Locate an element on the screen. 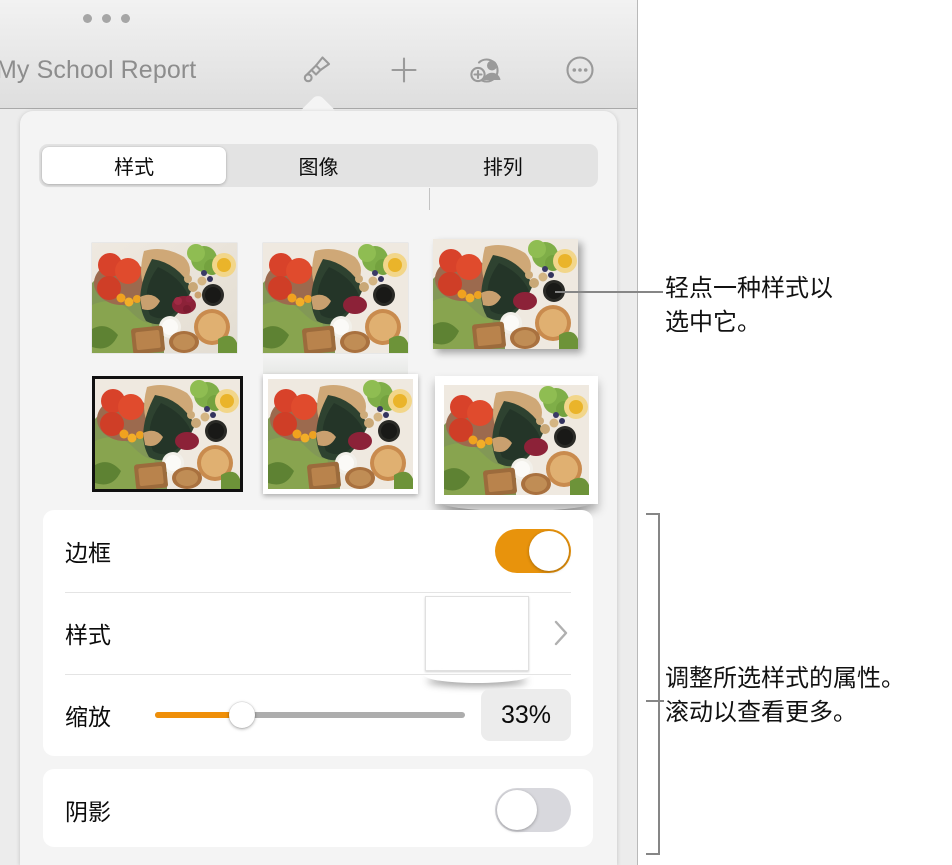  ellipsis-circle-icon is located at coordinates (580, 72).